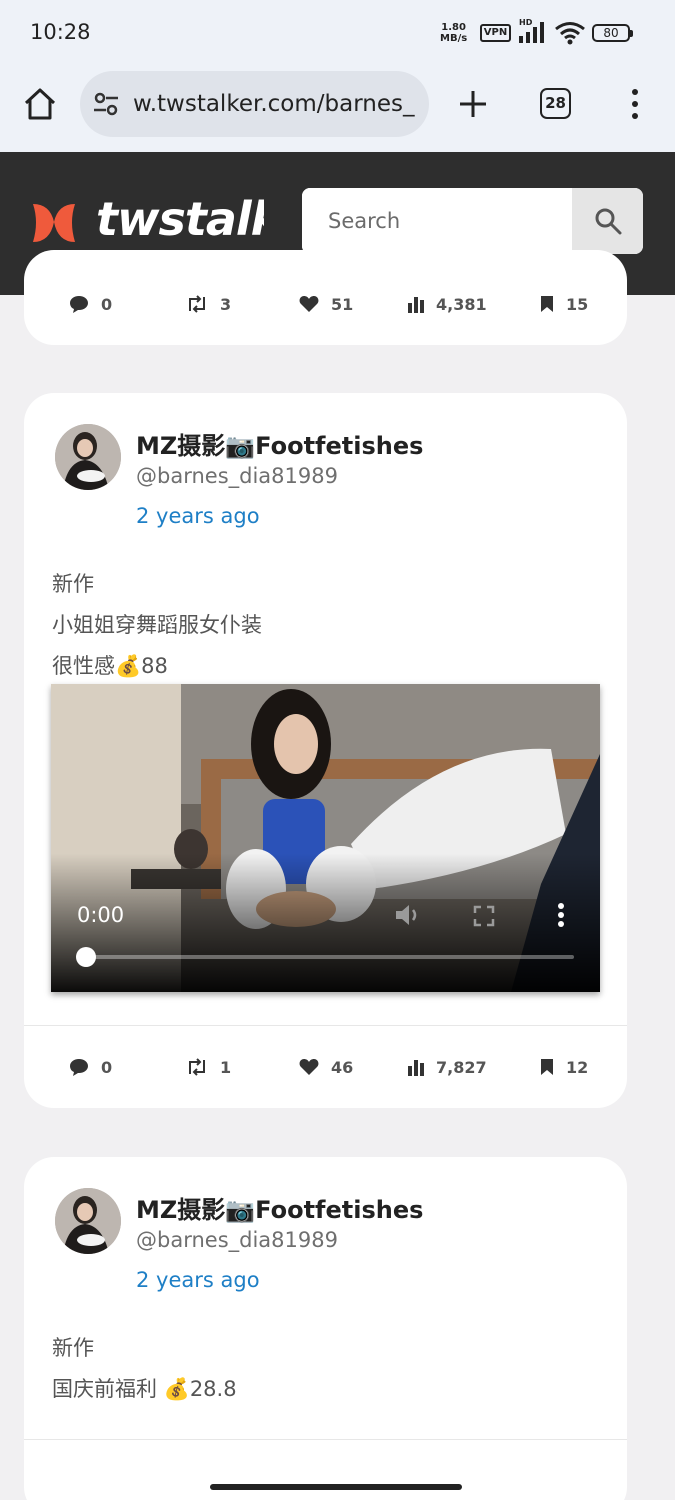  What do you see at coordinates (342, 304) in the screenshot?
I see `like-count-value: 51` at bounding box center [342, 304].